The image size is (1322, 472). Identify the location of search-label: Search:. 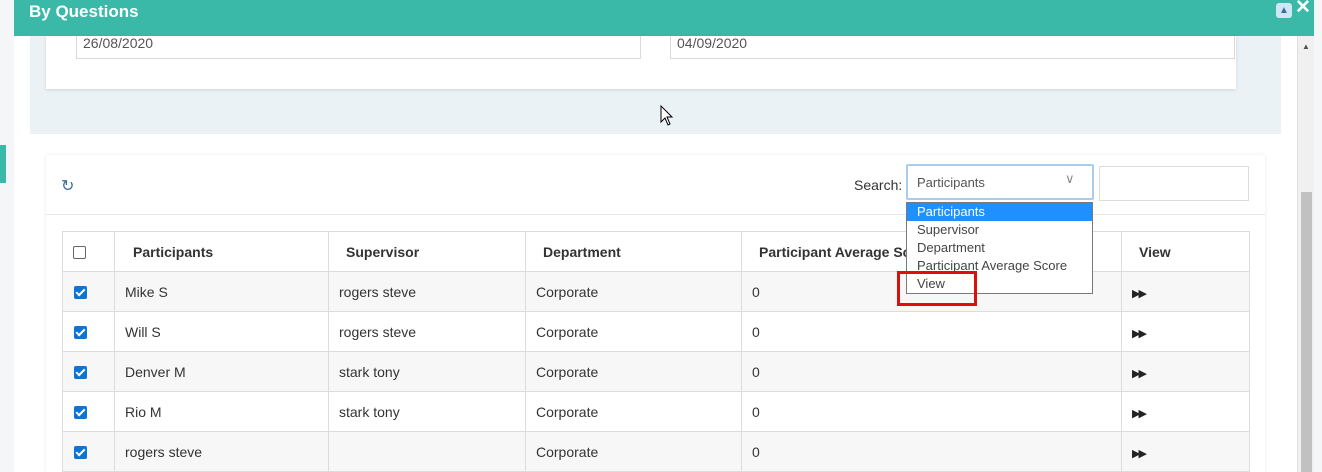
(878, 185).